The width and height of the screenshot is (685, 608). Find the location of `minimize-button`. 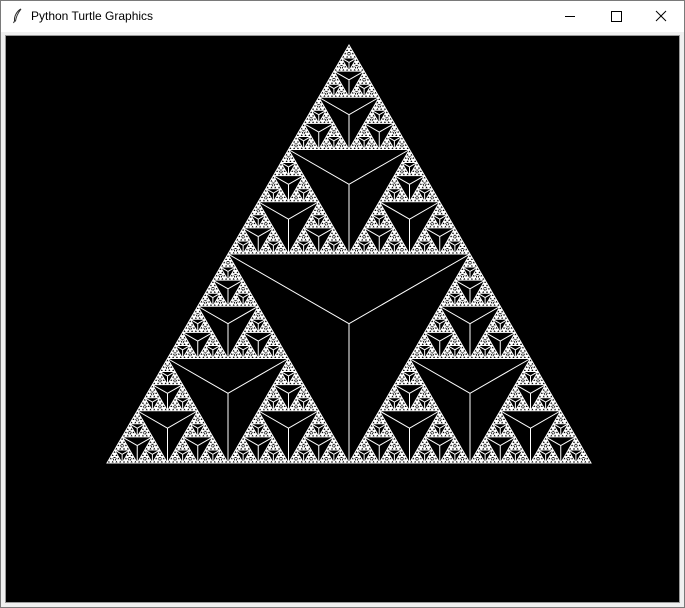

minimize-button is located at coordinates (570, 16).